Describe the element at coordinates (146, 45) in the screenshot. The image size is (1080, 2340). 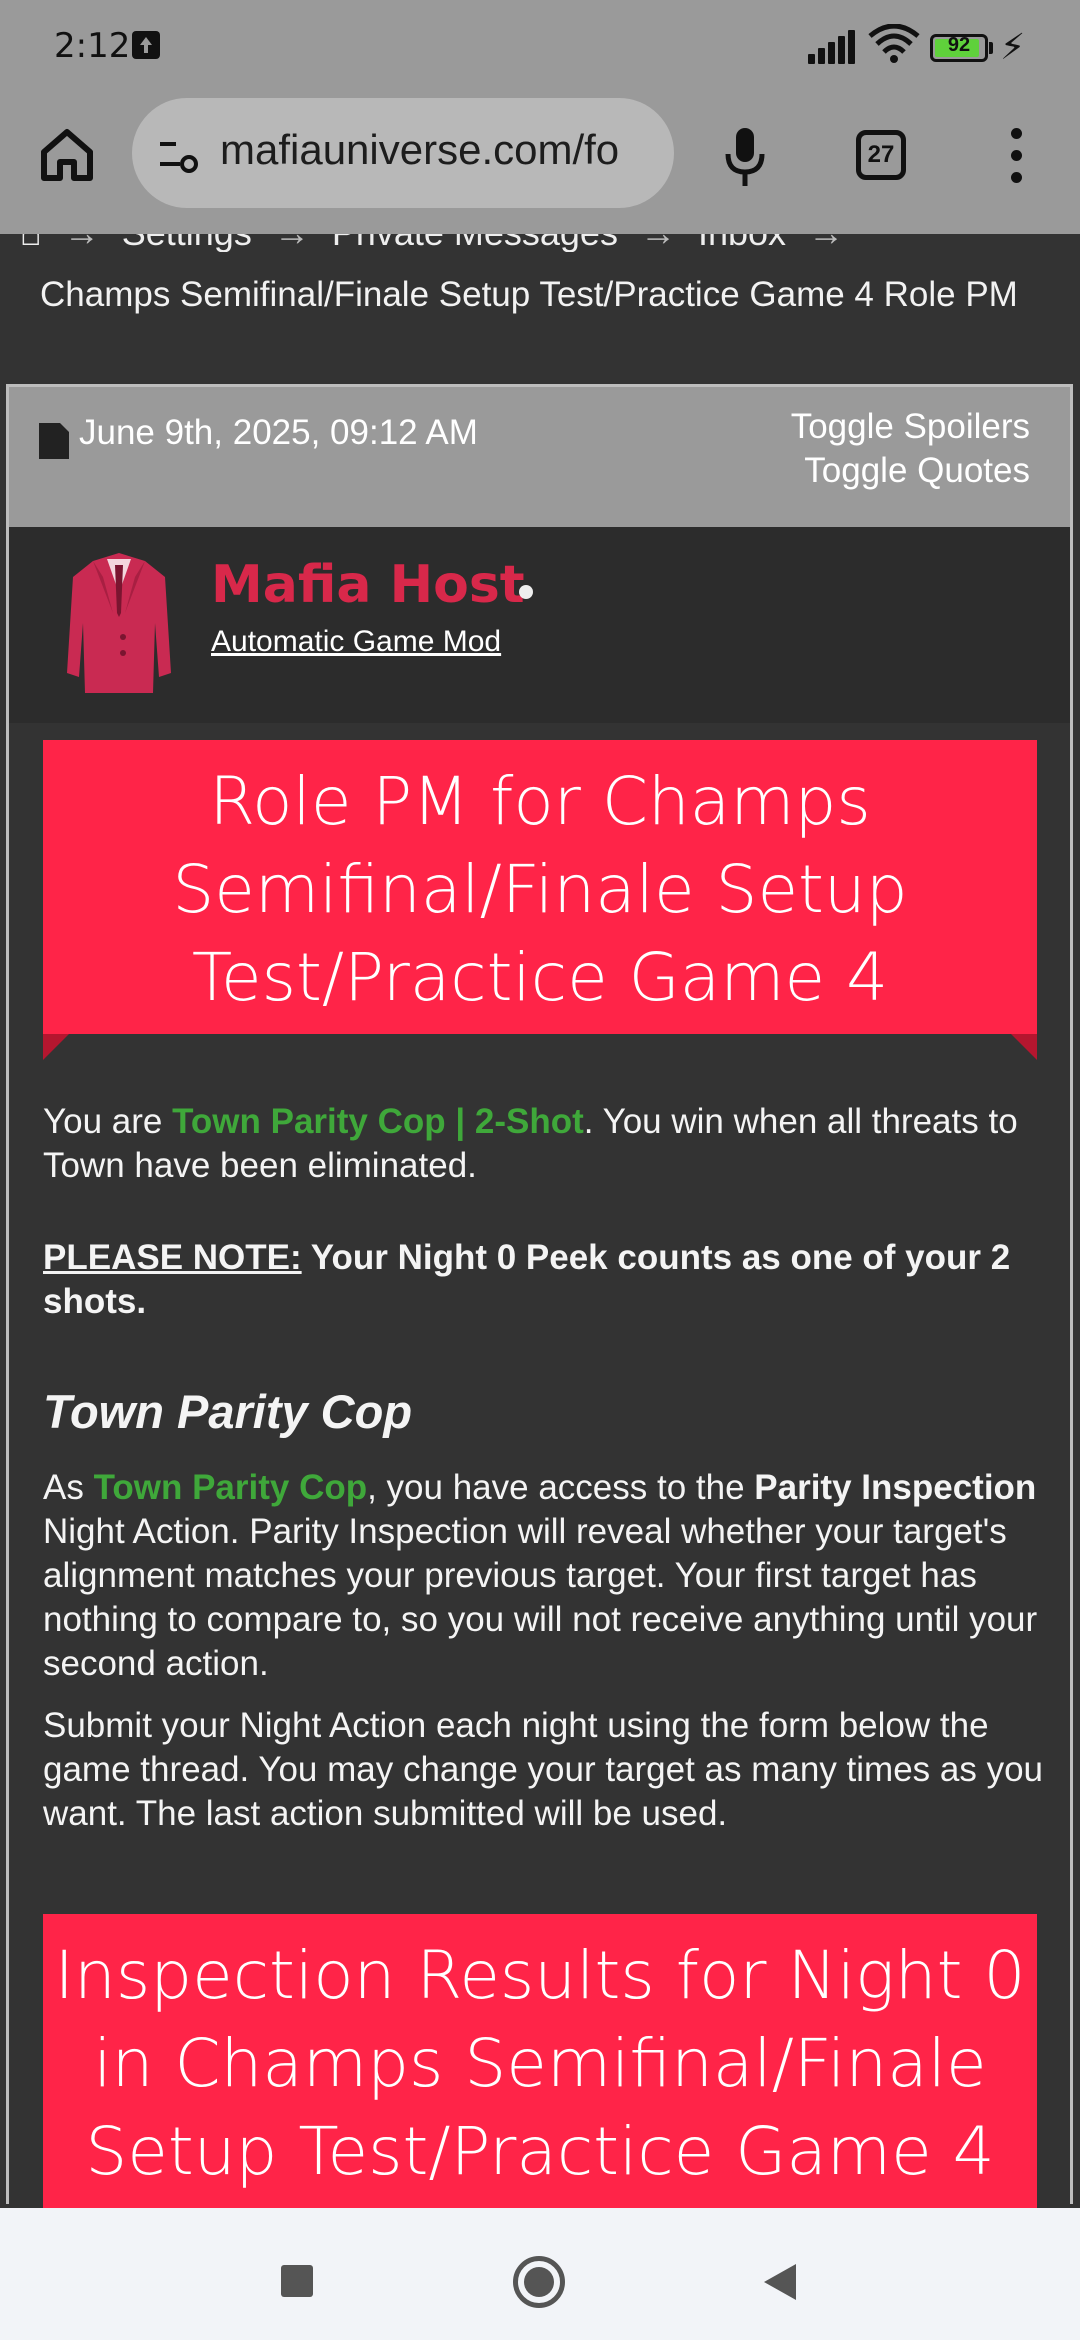
I see `upload-icon` at that location.